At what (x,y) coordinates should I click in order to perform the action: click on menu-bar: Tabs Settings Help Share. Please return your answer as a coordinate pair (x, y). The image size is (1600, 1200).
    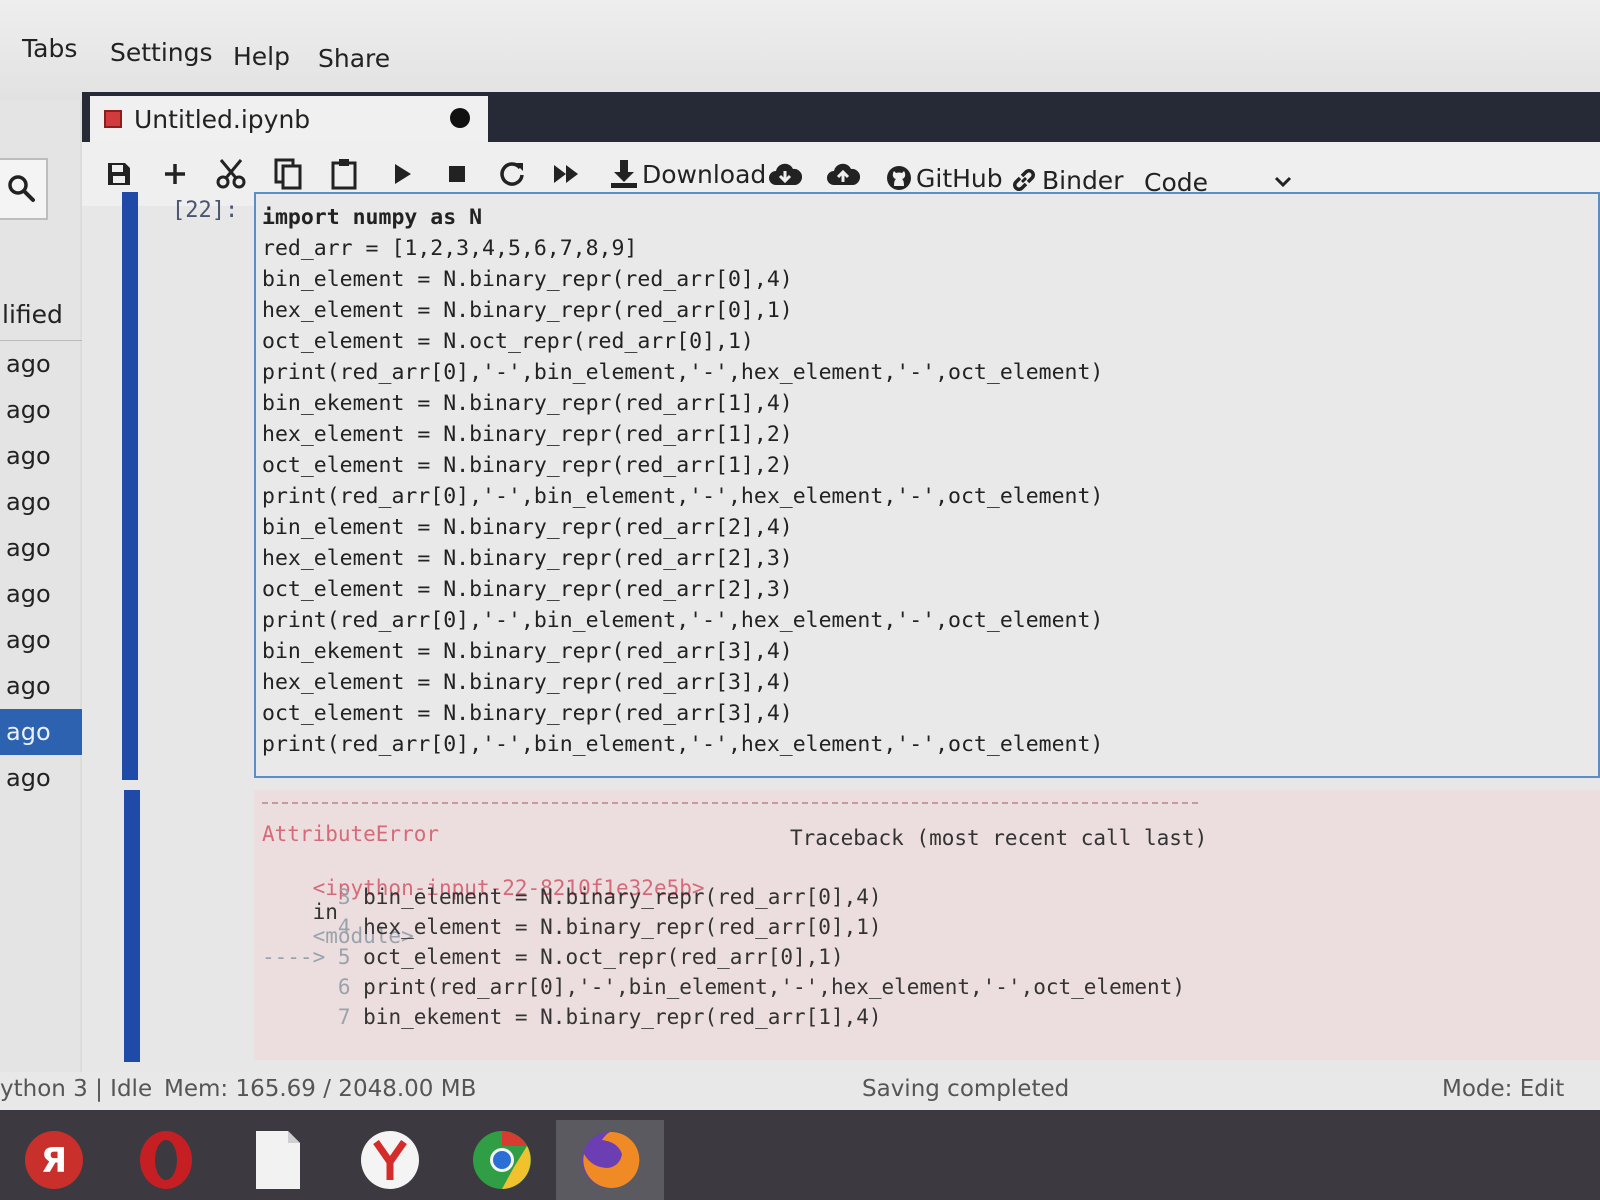
    Looking at the image, I should click on (800, 50).